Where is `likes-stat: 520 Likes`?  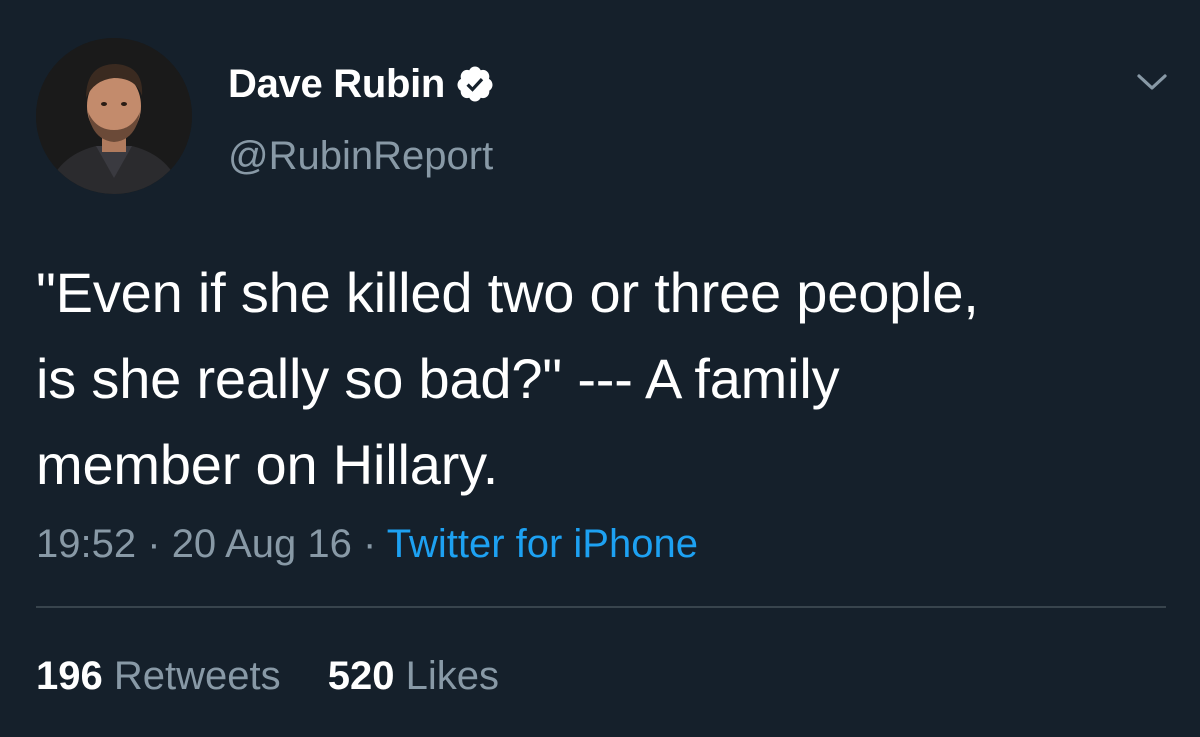
likes-stat: 520 Likes is located at coordinates (413, 676).